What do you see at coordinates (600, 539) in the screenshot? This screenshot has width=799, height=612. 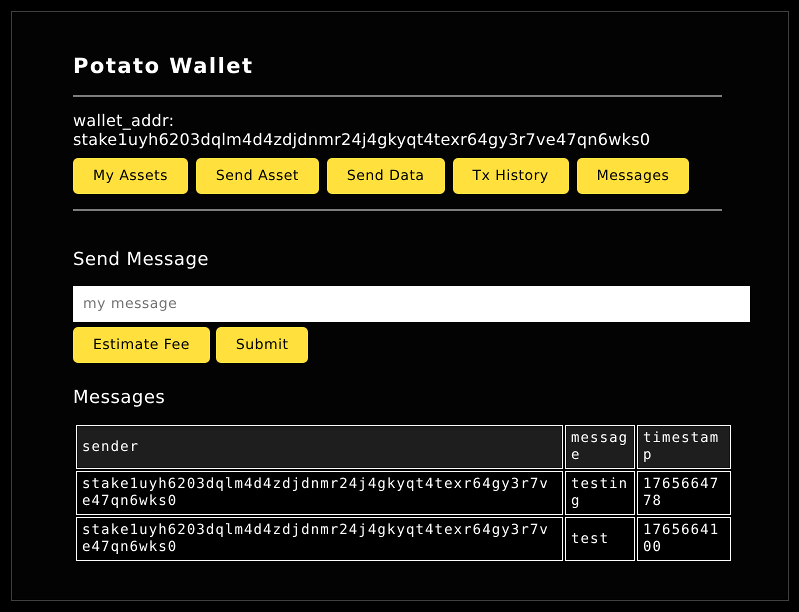 I see `table-cell: test` at bounding box center [600, 539].